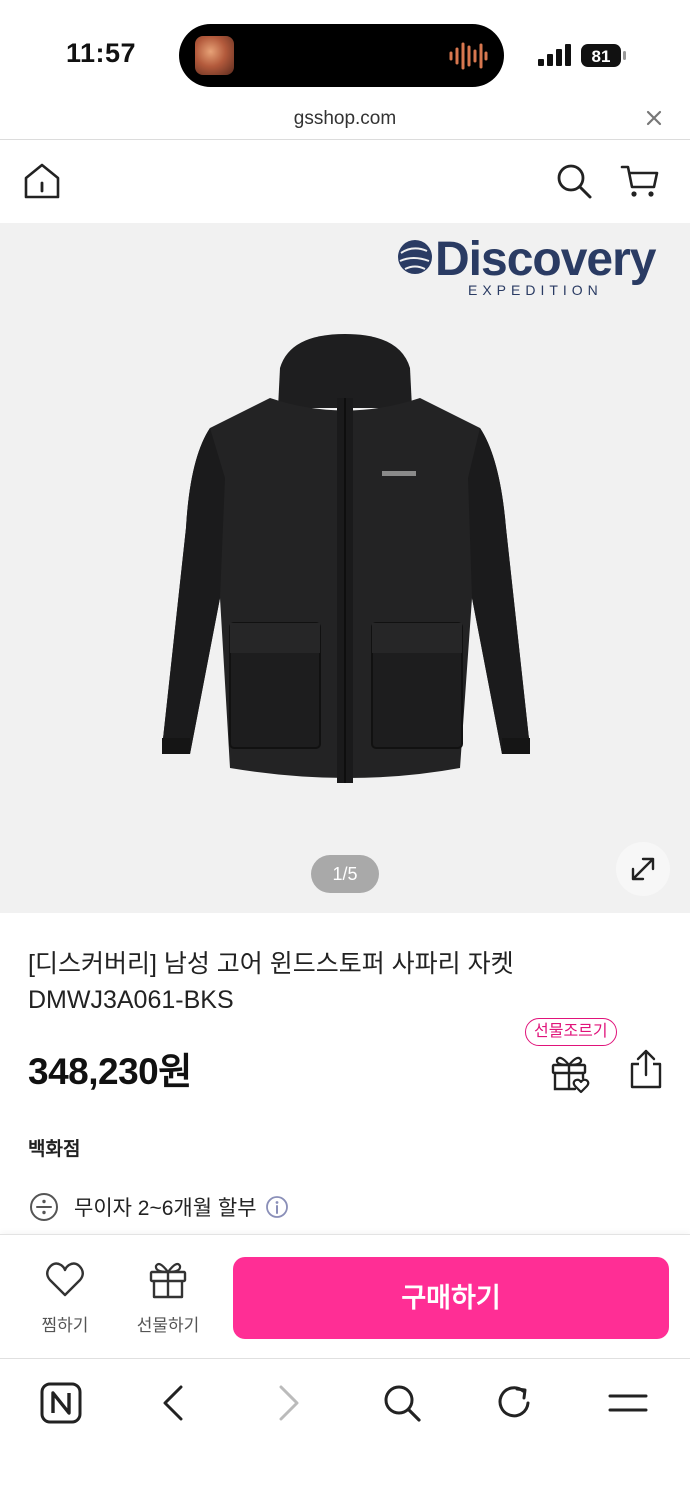 The height and width of the screenshot is (1500, 690). I want to click on buy-button: 구매하기, so click(451, 1298).